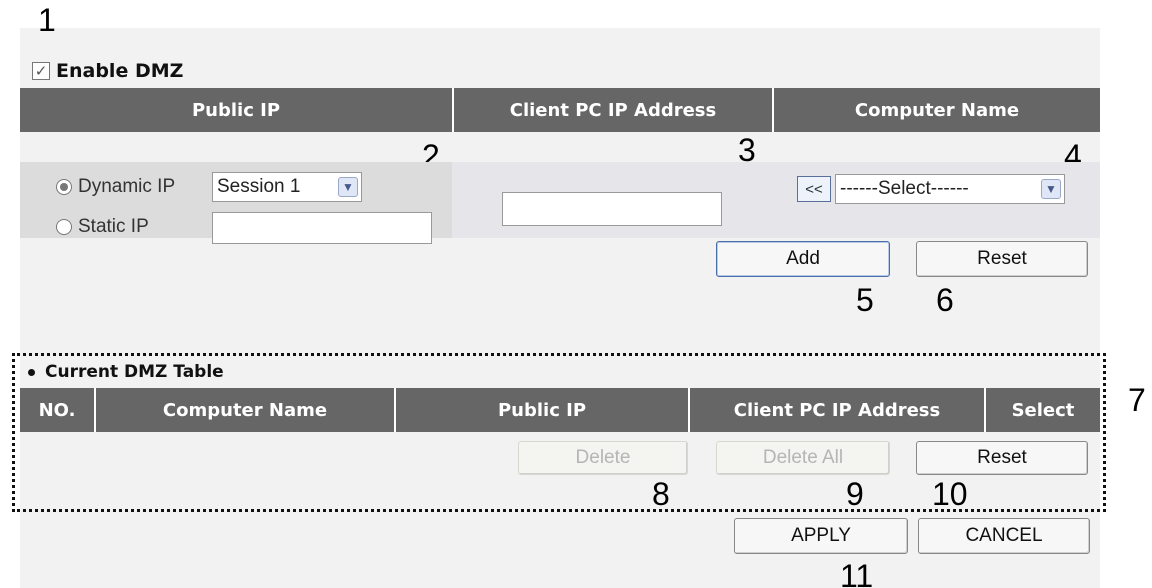 The image size is (1152, 588). Describe the element at coordinates (603, 458) in the screenshot. I see `delete-button: Delete` at that location.